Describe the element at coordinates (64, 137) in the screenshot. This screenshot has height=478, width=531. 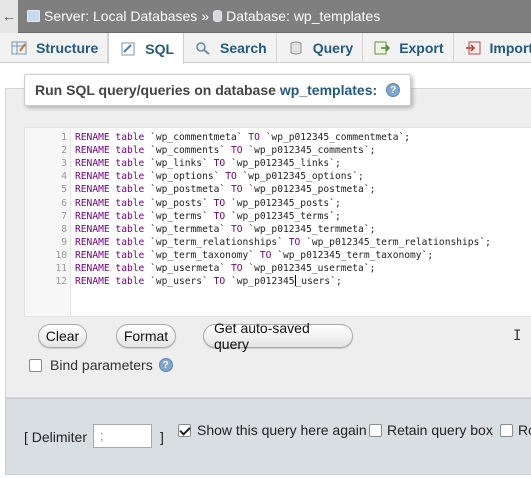
I see `line-number: 1` at that location.